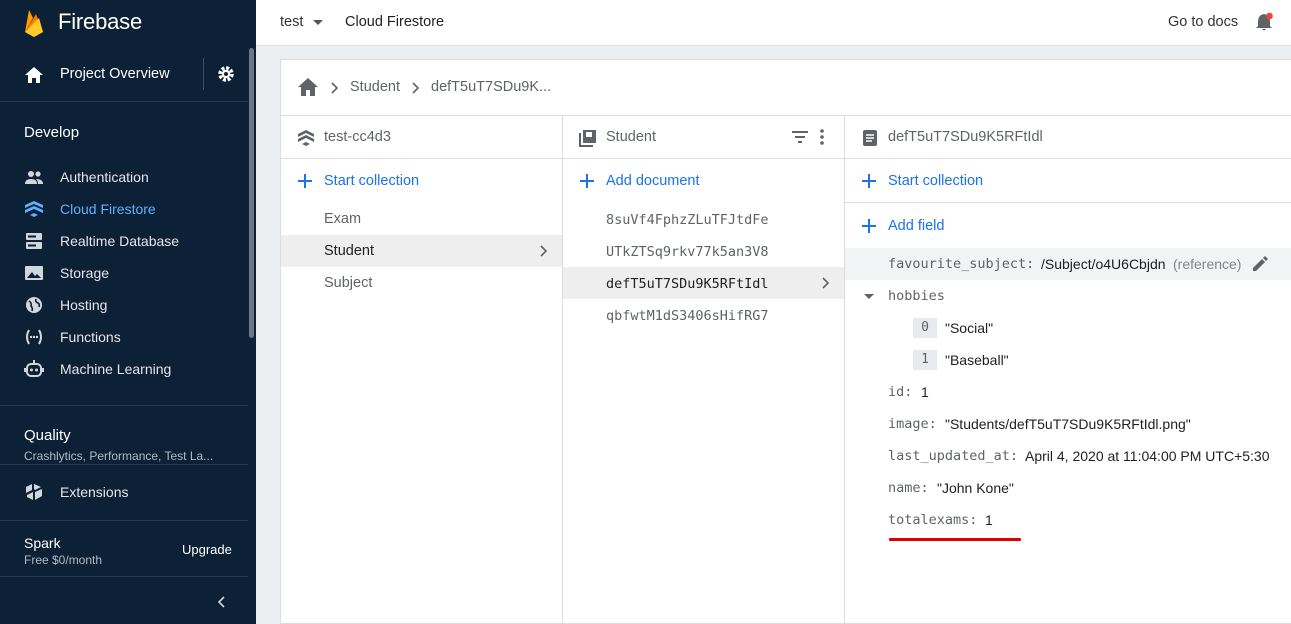  Describe the element at coordinates (1068, 296) in the screenshot. I see `field-row: hobbies` at that location.